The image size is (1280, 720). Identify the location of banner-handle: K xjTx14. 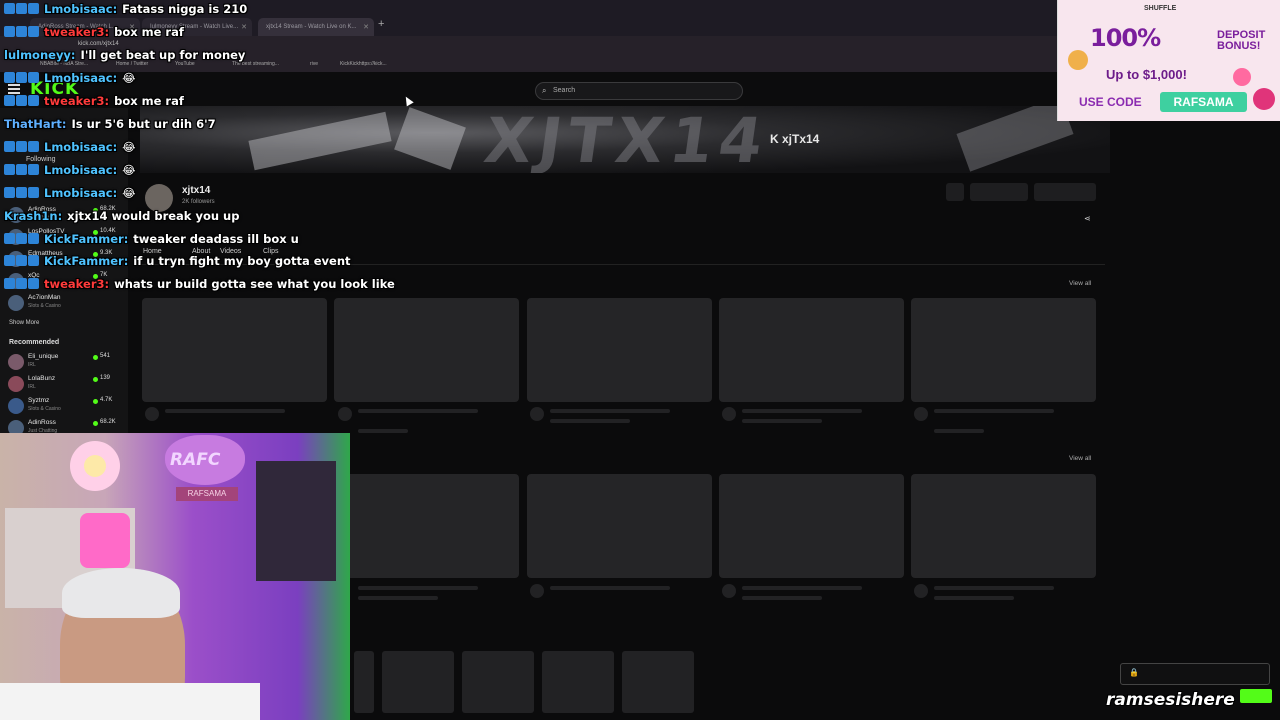
(795, 139).